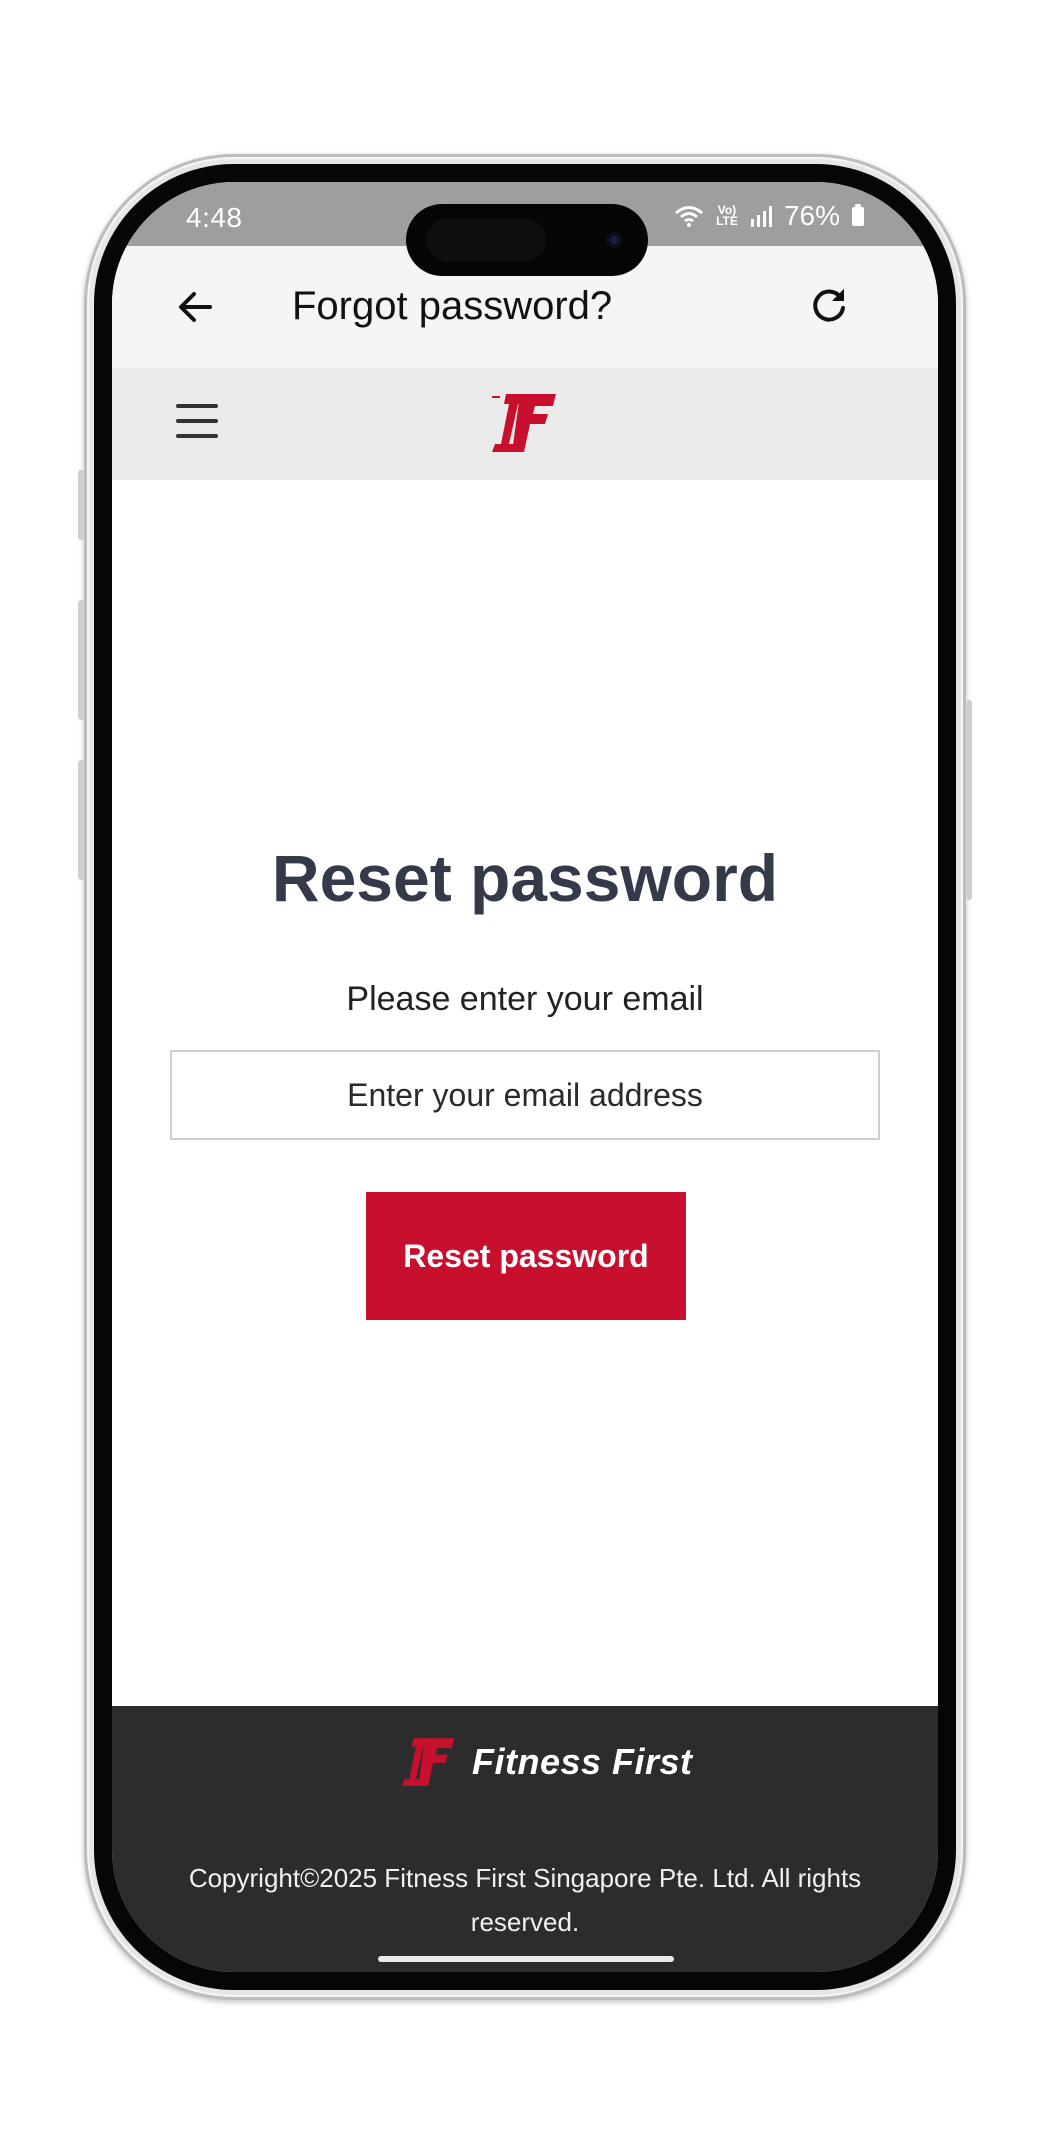 The height and width of the screenshot is (2150, 1050). Describe the element at coordinates (81, 505) in the screenshot. I see `phone-side-button` at that location.